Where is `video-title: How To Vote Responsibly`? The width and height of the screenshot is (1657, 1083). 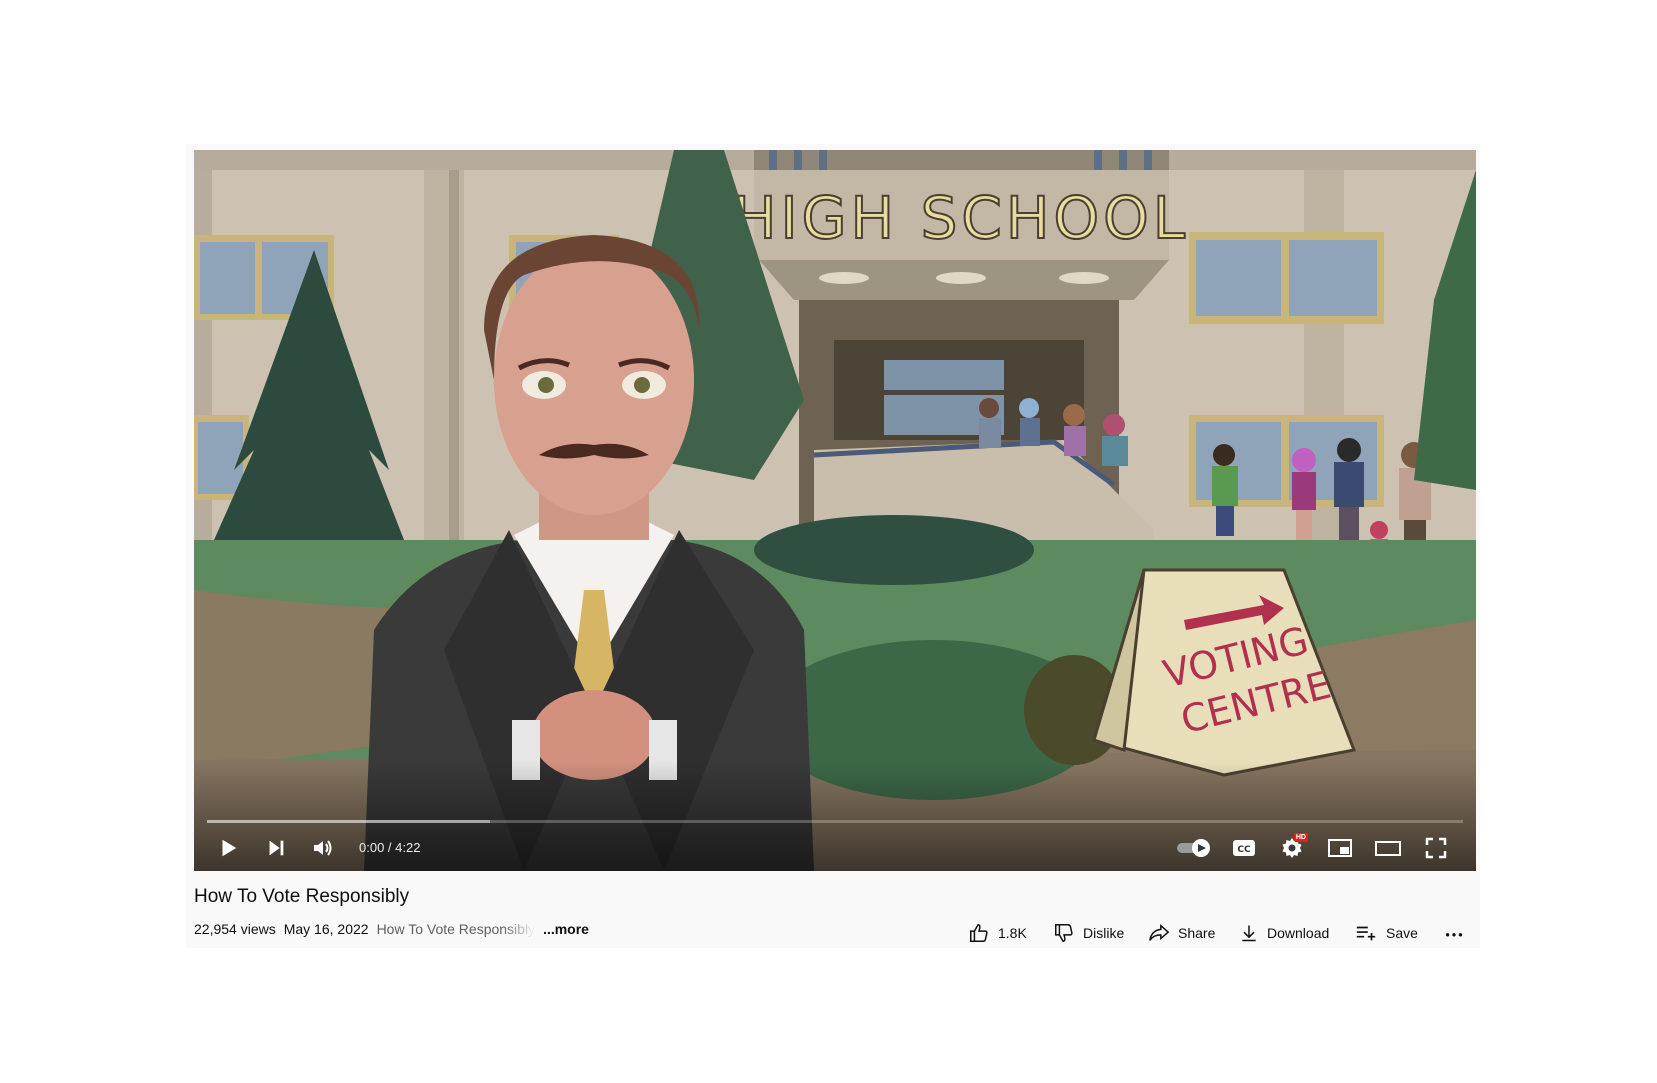 video-title: How To Vote Responsibly is located at coordinates (302, 896).